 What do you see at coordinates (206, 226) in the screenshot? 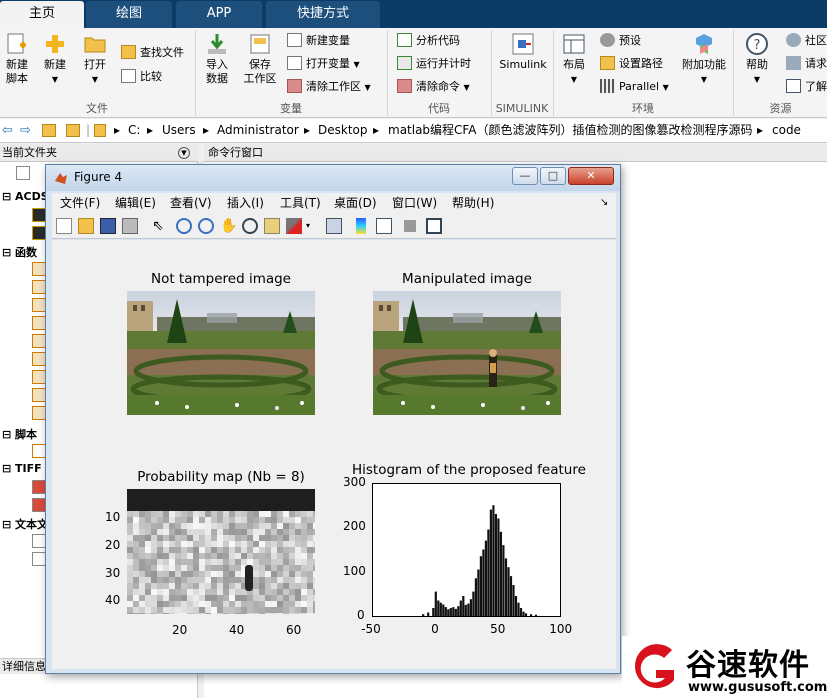
I see `zoom-out-icon` at bounding box center [206, 226].